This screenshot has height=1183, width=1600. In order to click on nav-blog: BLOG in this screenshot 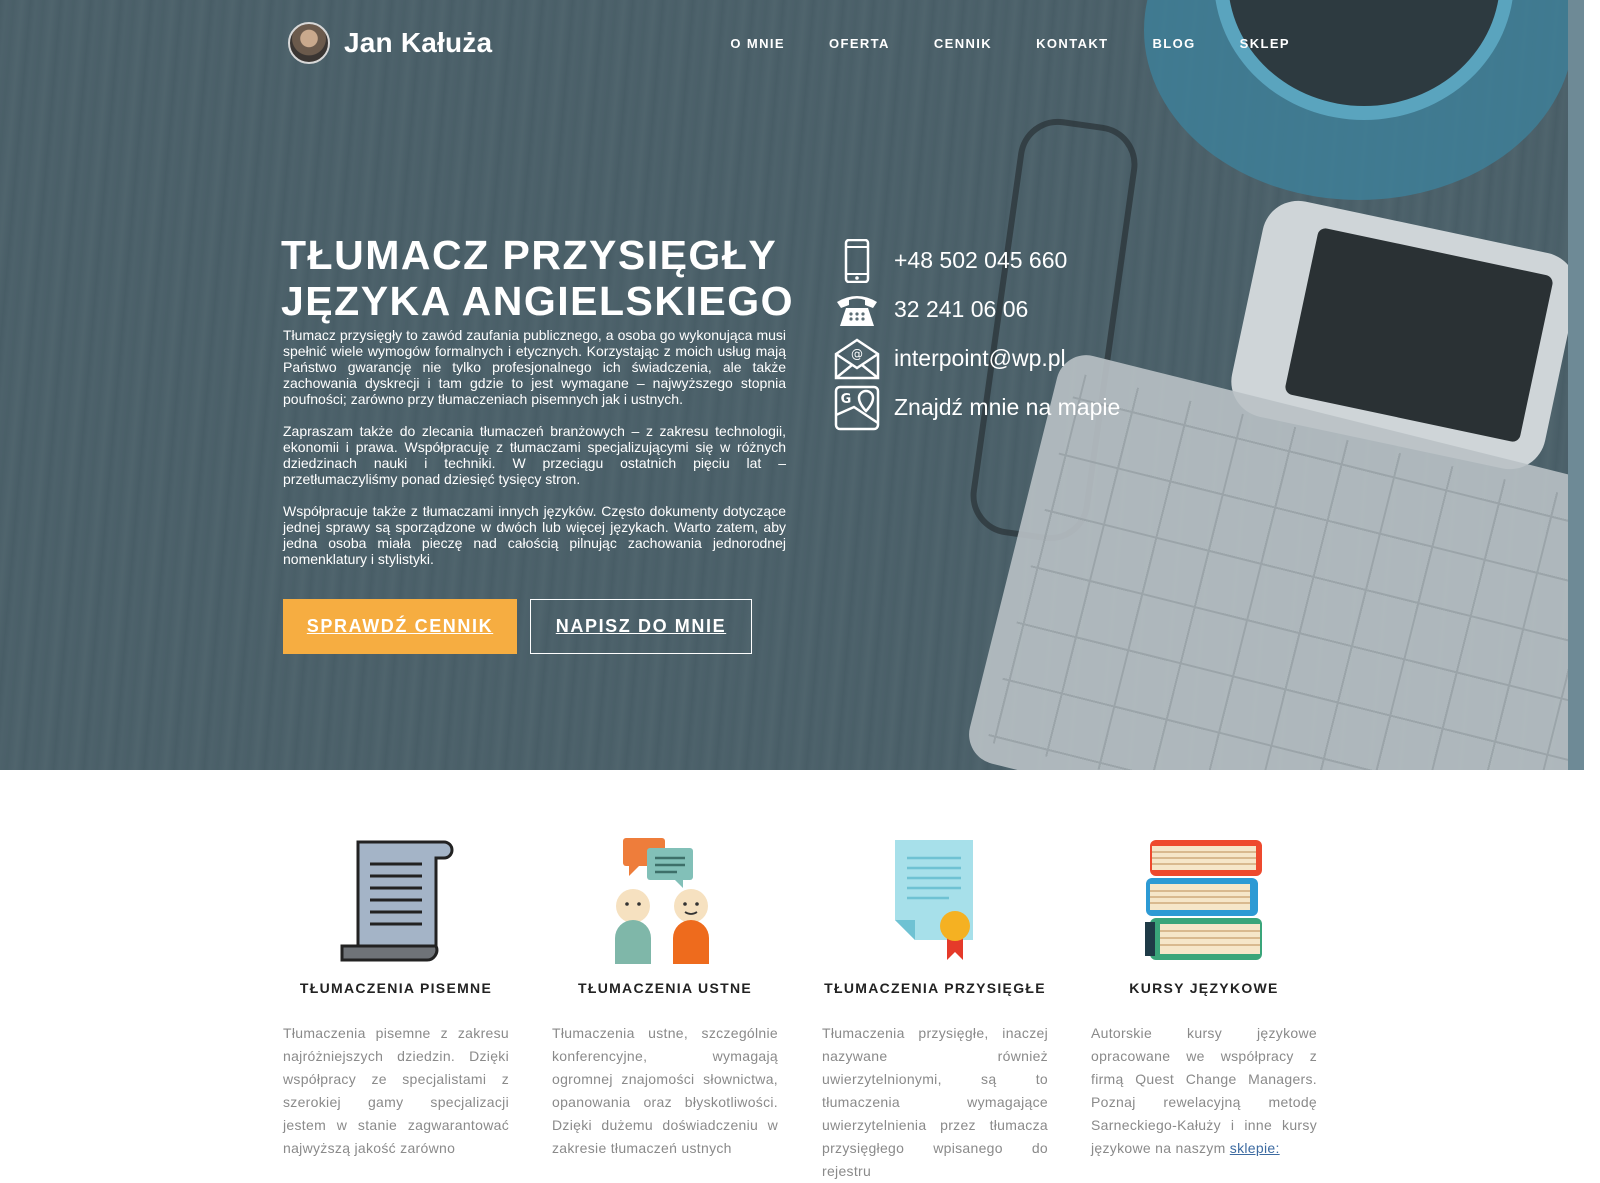, I will do `click(1174, 43)`.